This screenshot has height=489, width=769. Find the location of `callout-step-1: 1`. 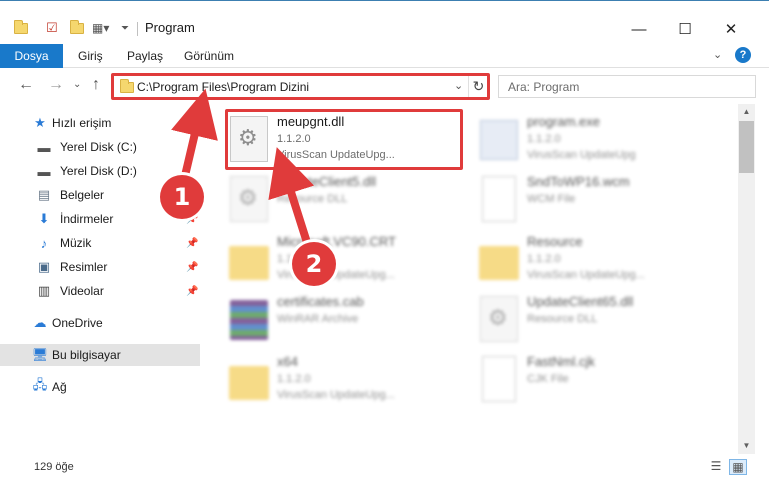

callout-step-1: 1 is located at coordinates (182, 197).